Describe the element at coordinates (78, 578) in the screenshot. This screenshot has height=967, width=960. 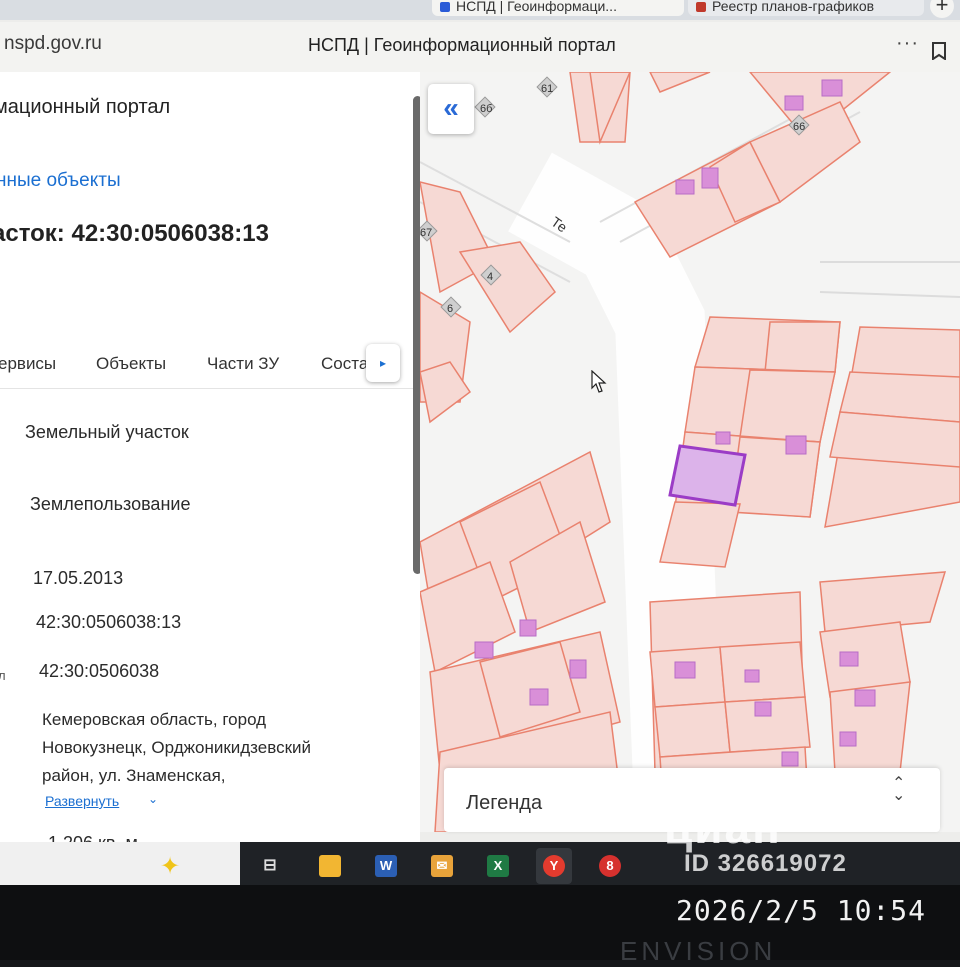
I see `field-registration-date: 17.05.2013` at that location.